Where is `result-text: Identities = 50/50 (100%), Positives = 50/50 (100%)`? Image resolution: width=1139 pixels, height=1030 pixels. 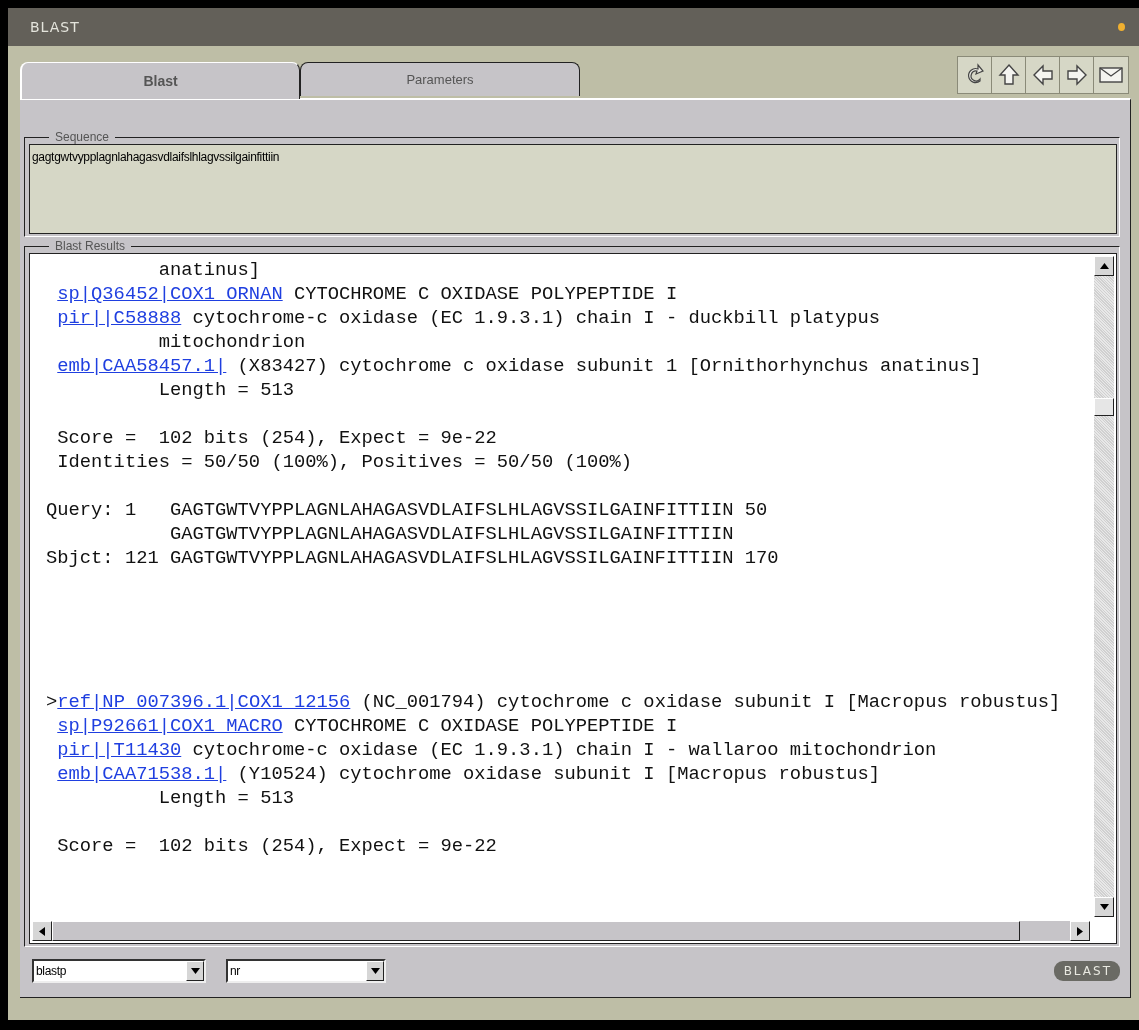
result-text: Identities = 50/50 (100%), Positives = 50/50 (100%) is located at coordinates (344, 462).